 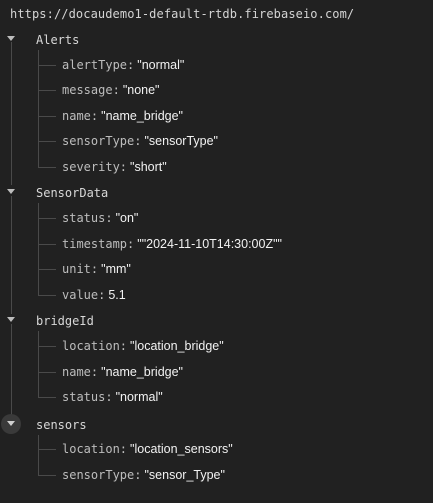 What do you see at coordinates (80, 295) in the screenshot?
I see `leaf-key: value` at bounding box center [80, 295].